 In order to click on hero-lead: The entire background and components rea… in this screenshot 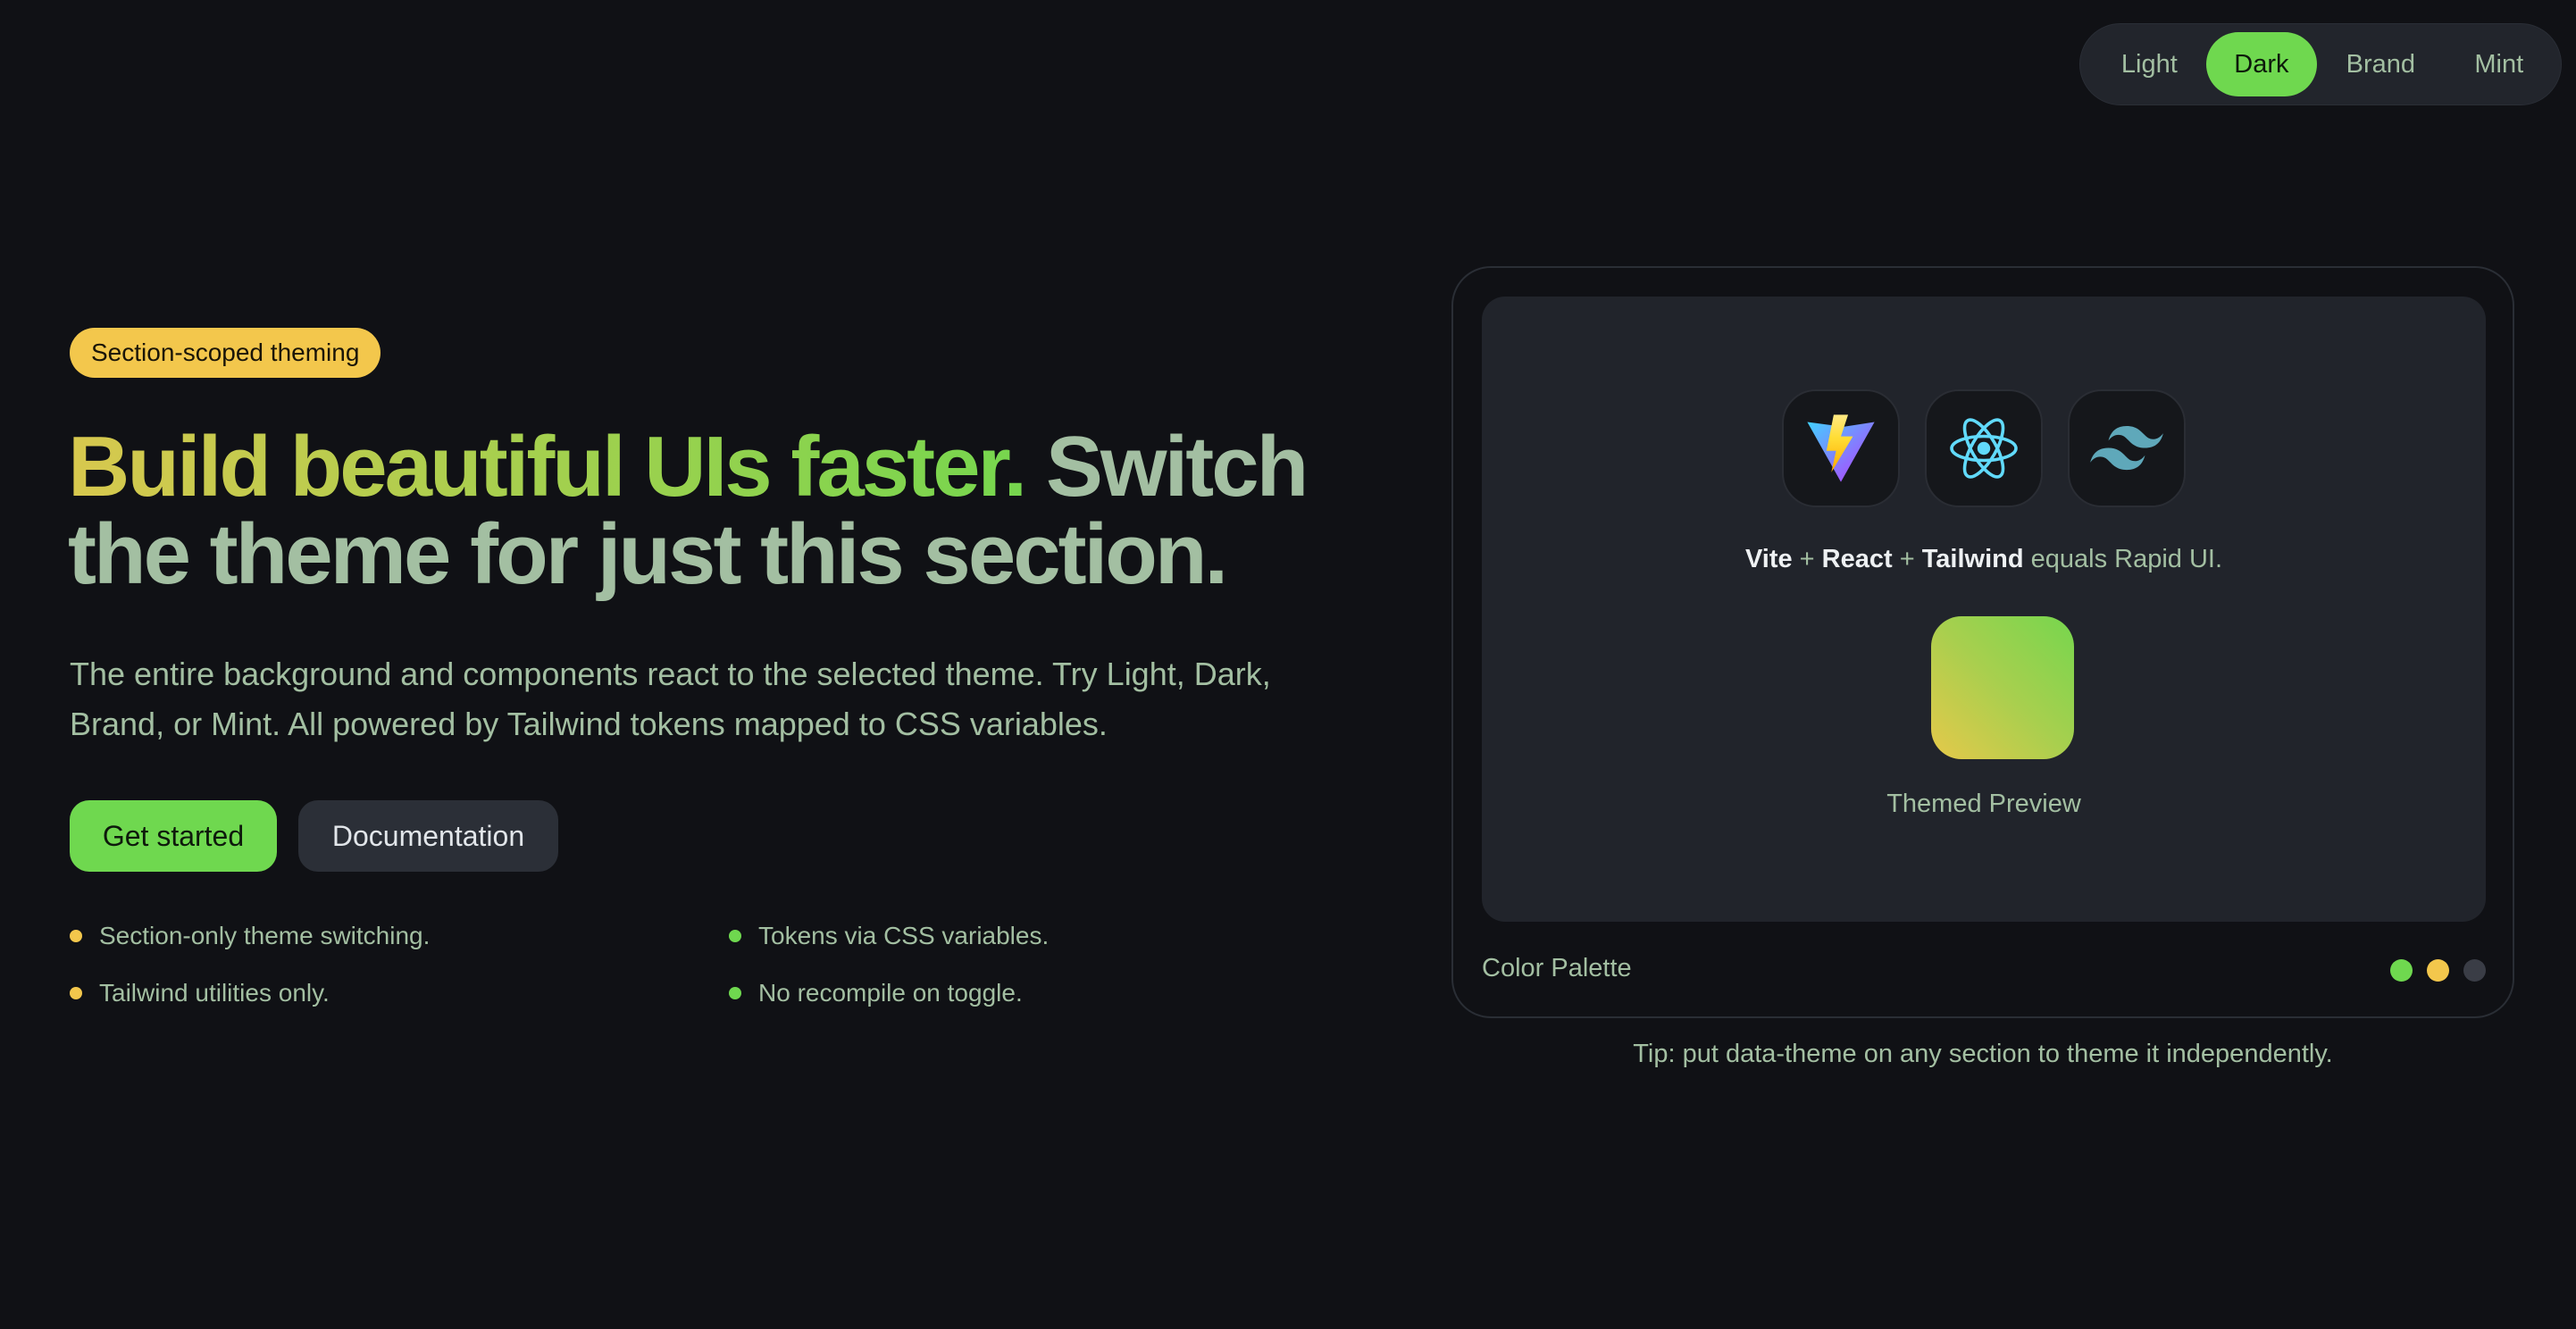, I will do `click(671, 699)`.